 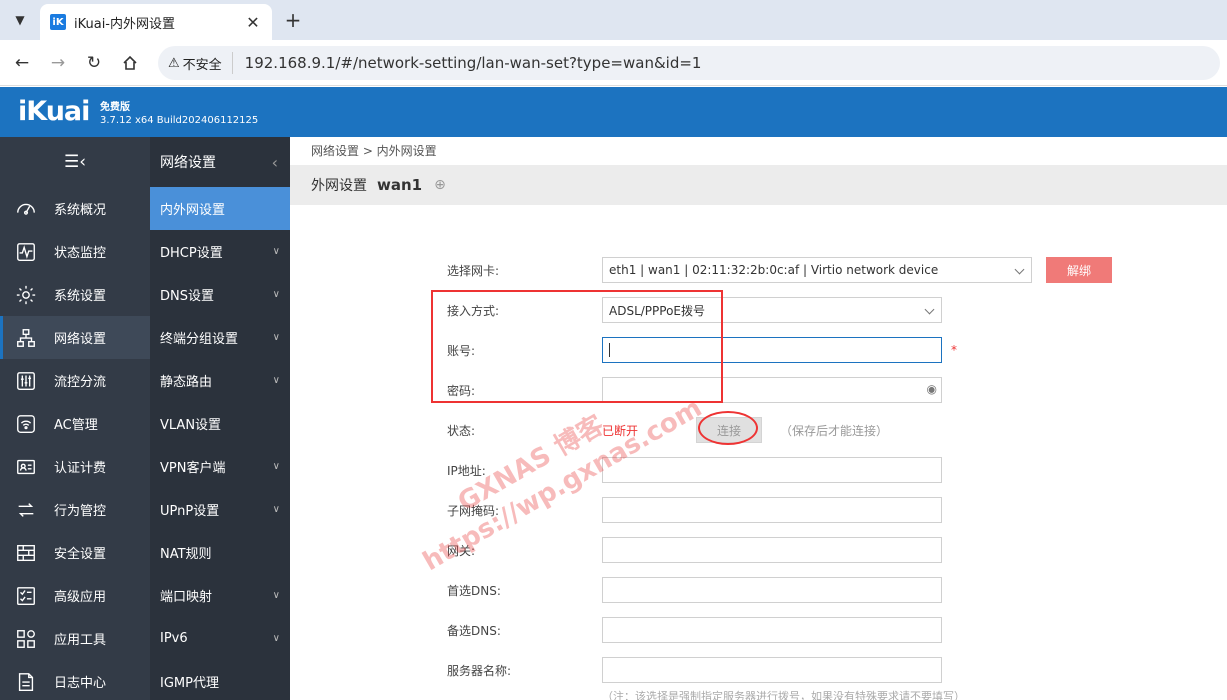 I want to click on unbind-button: 解绑, so click(x=1079, y=270).